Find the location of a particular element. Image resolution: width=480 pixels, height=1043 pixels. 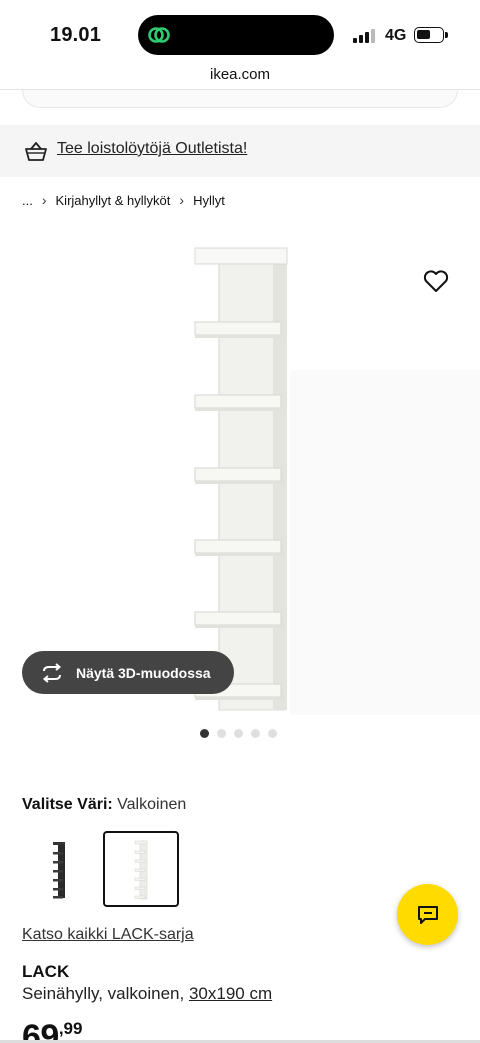

product-name: LACK is located at coordinates (46, 971).